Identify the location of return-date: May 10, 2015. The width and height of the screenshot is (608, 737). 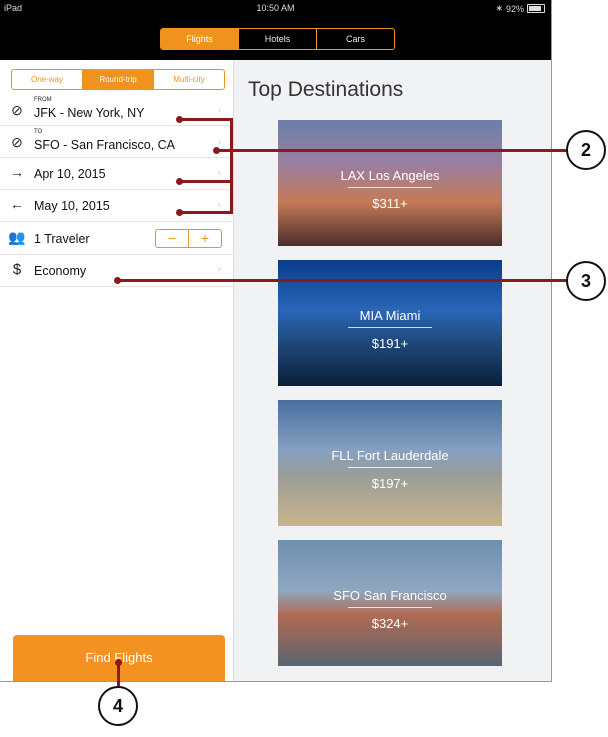
(72, 206).